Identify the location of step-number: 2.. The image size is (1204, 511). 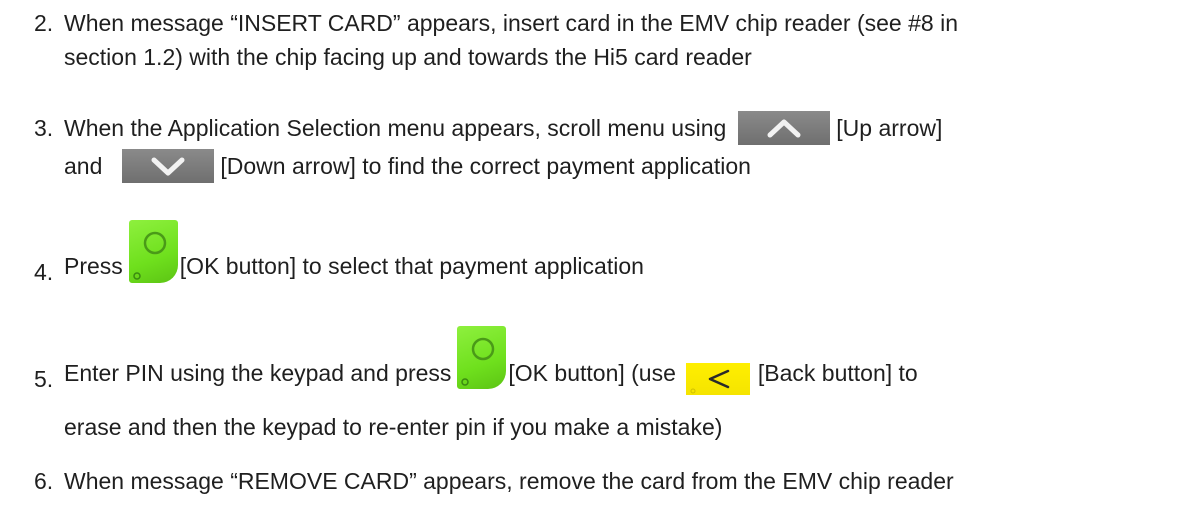
(44, 23).